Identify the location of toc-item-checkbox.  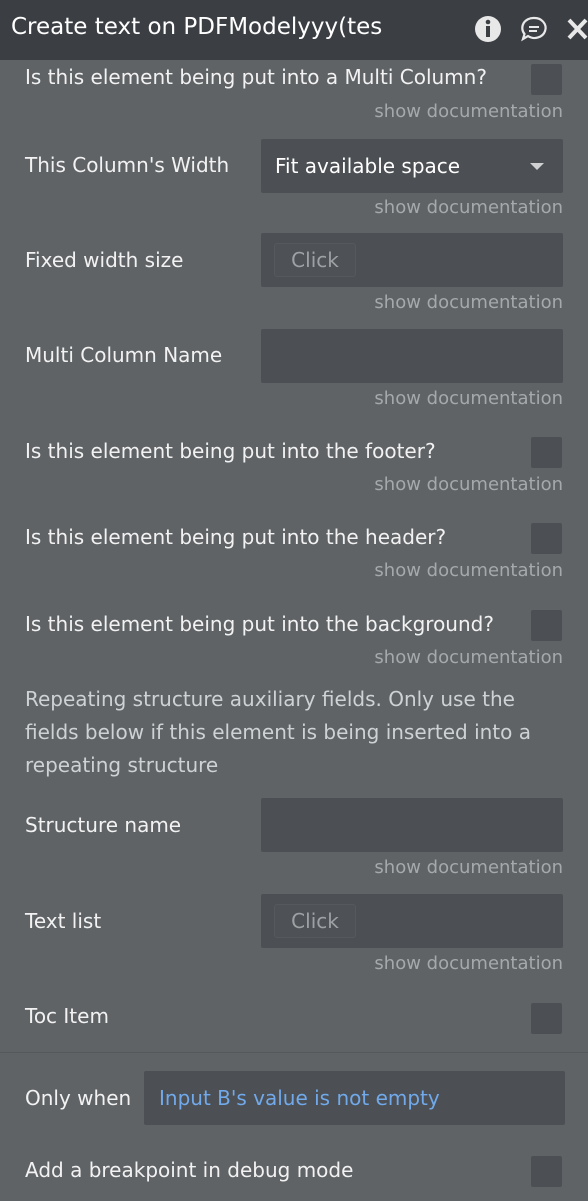
(546, 1018).